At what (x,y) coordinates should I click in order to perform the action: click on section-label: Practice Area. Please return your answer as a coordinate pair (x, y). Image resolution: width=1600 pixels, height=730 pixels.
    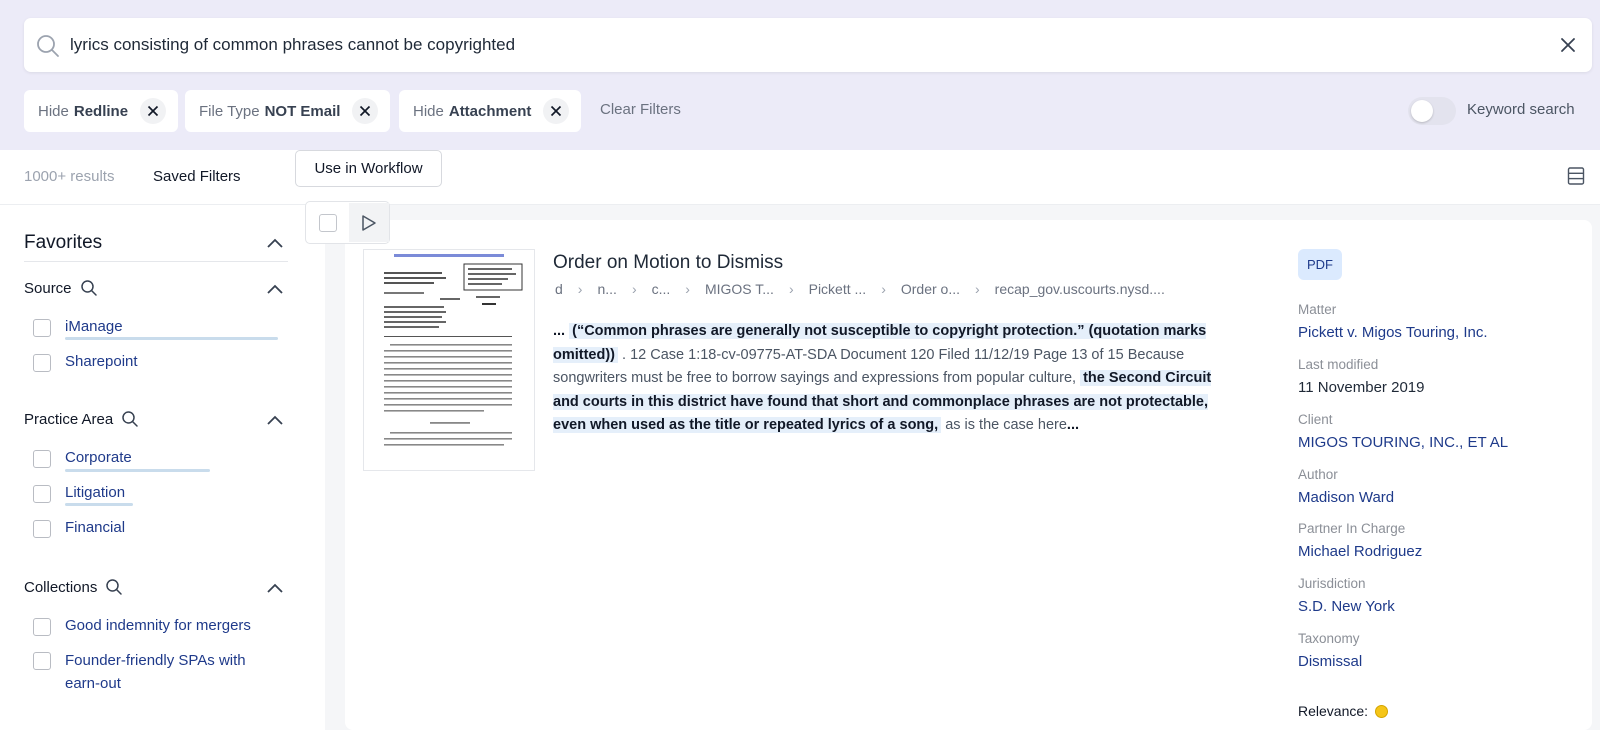
    Looking at the image, I should click on (69, 419).